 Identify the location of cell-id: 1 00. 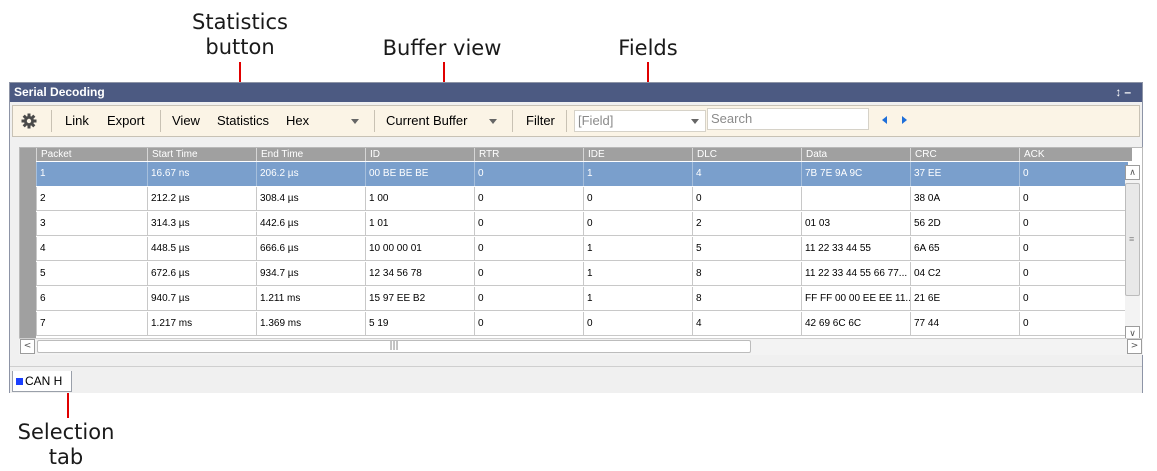
(419, 199).